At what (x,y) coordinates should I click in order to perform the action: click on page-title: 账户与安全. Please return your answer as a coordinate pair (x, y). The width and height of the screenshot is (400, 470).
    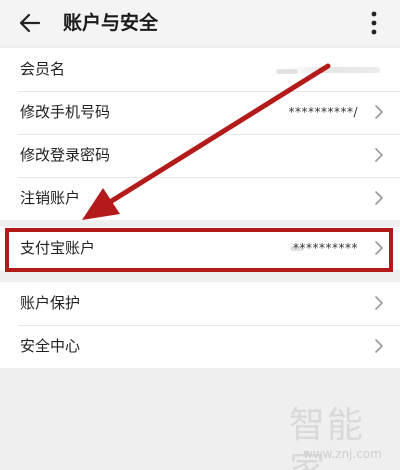
    Looking at the image, I should click on (111, 23).